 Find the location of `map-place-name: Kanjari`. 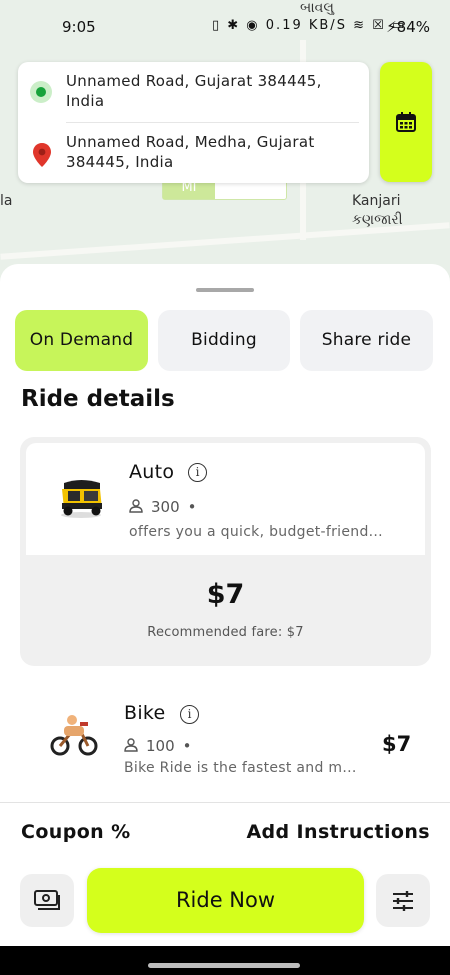

map-place-name: Kanjari is located at coordinates (376, 201).